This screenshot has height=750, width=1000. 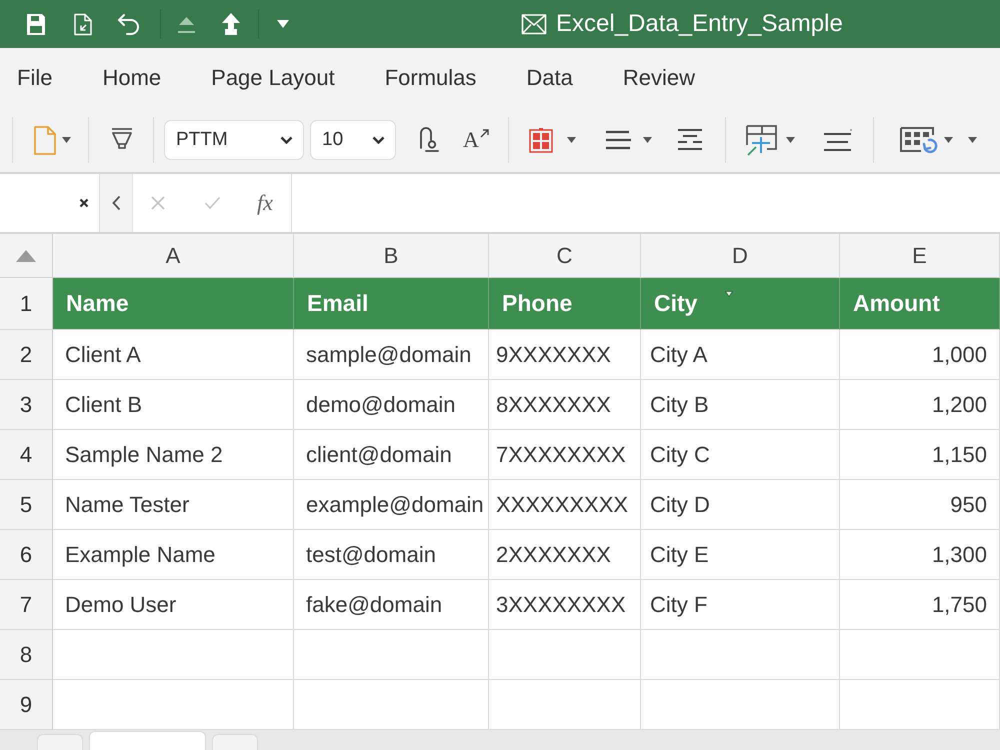 I want to click on row-header: 8, so click(x=26, y=655).